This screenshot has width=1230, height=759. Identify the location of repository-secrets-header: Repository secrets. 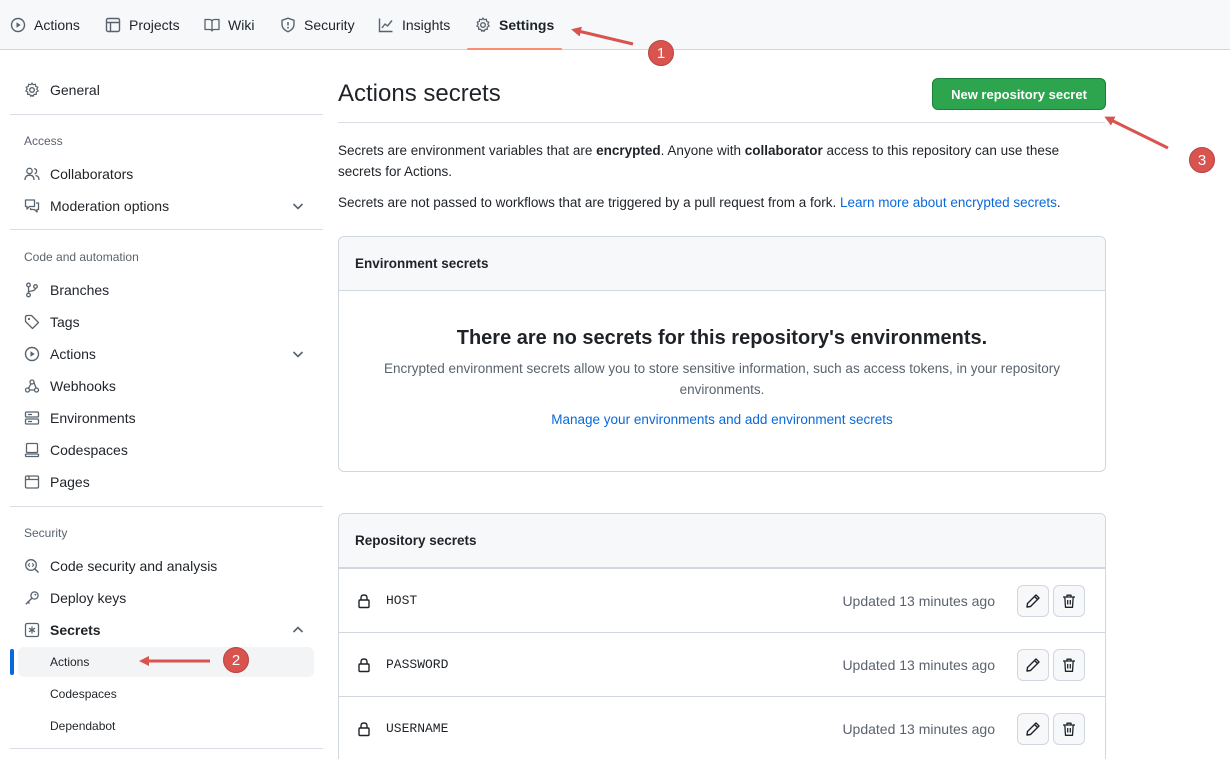
(722, 541).